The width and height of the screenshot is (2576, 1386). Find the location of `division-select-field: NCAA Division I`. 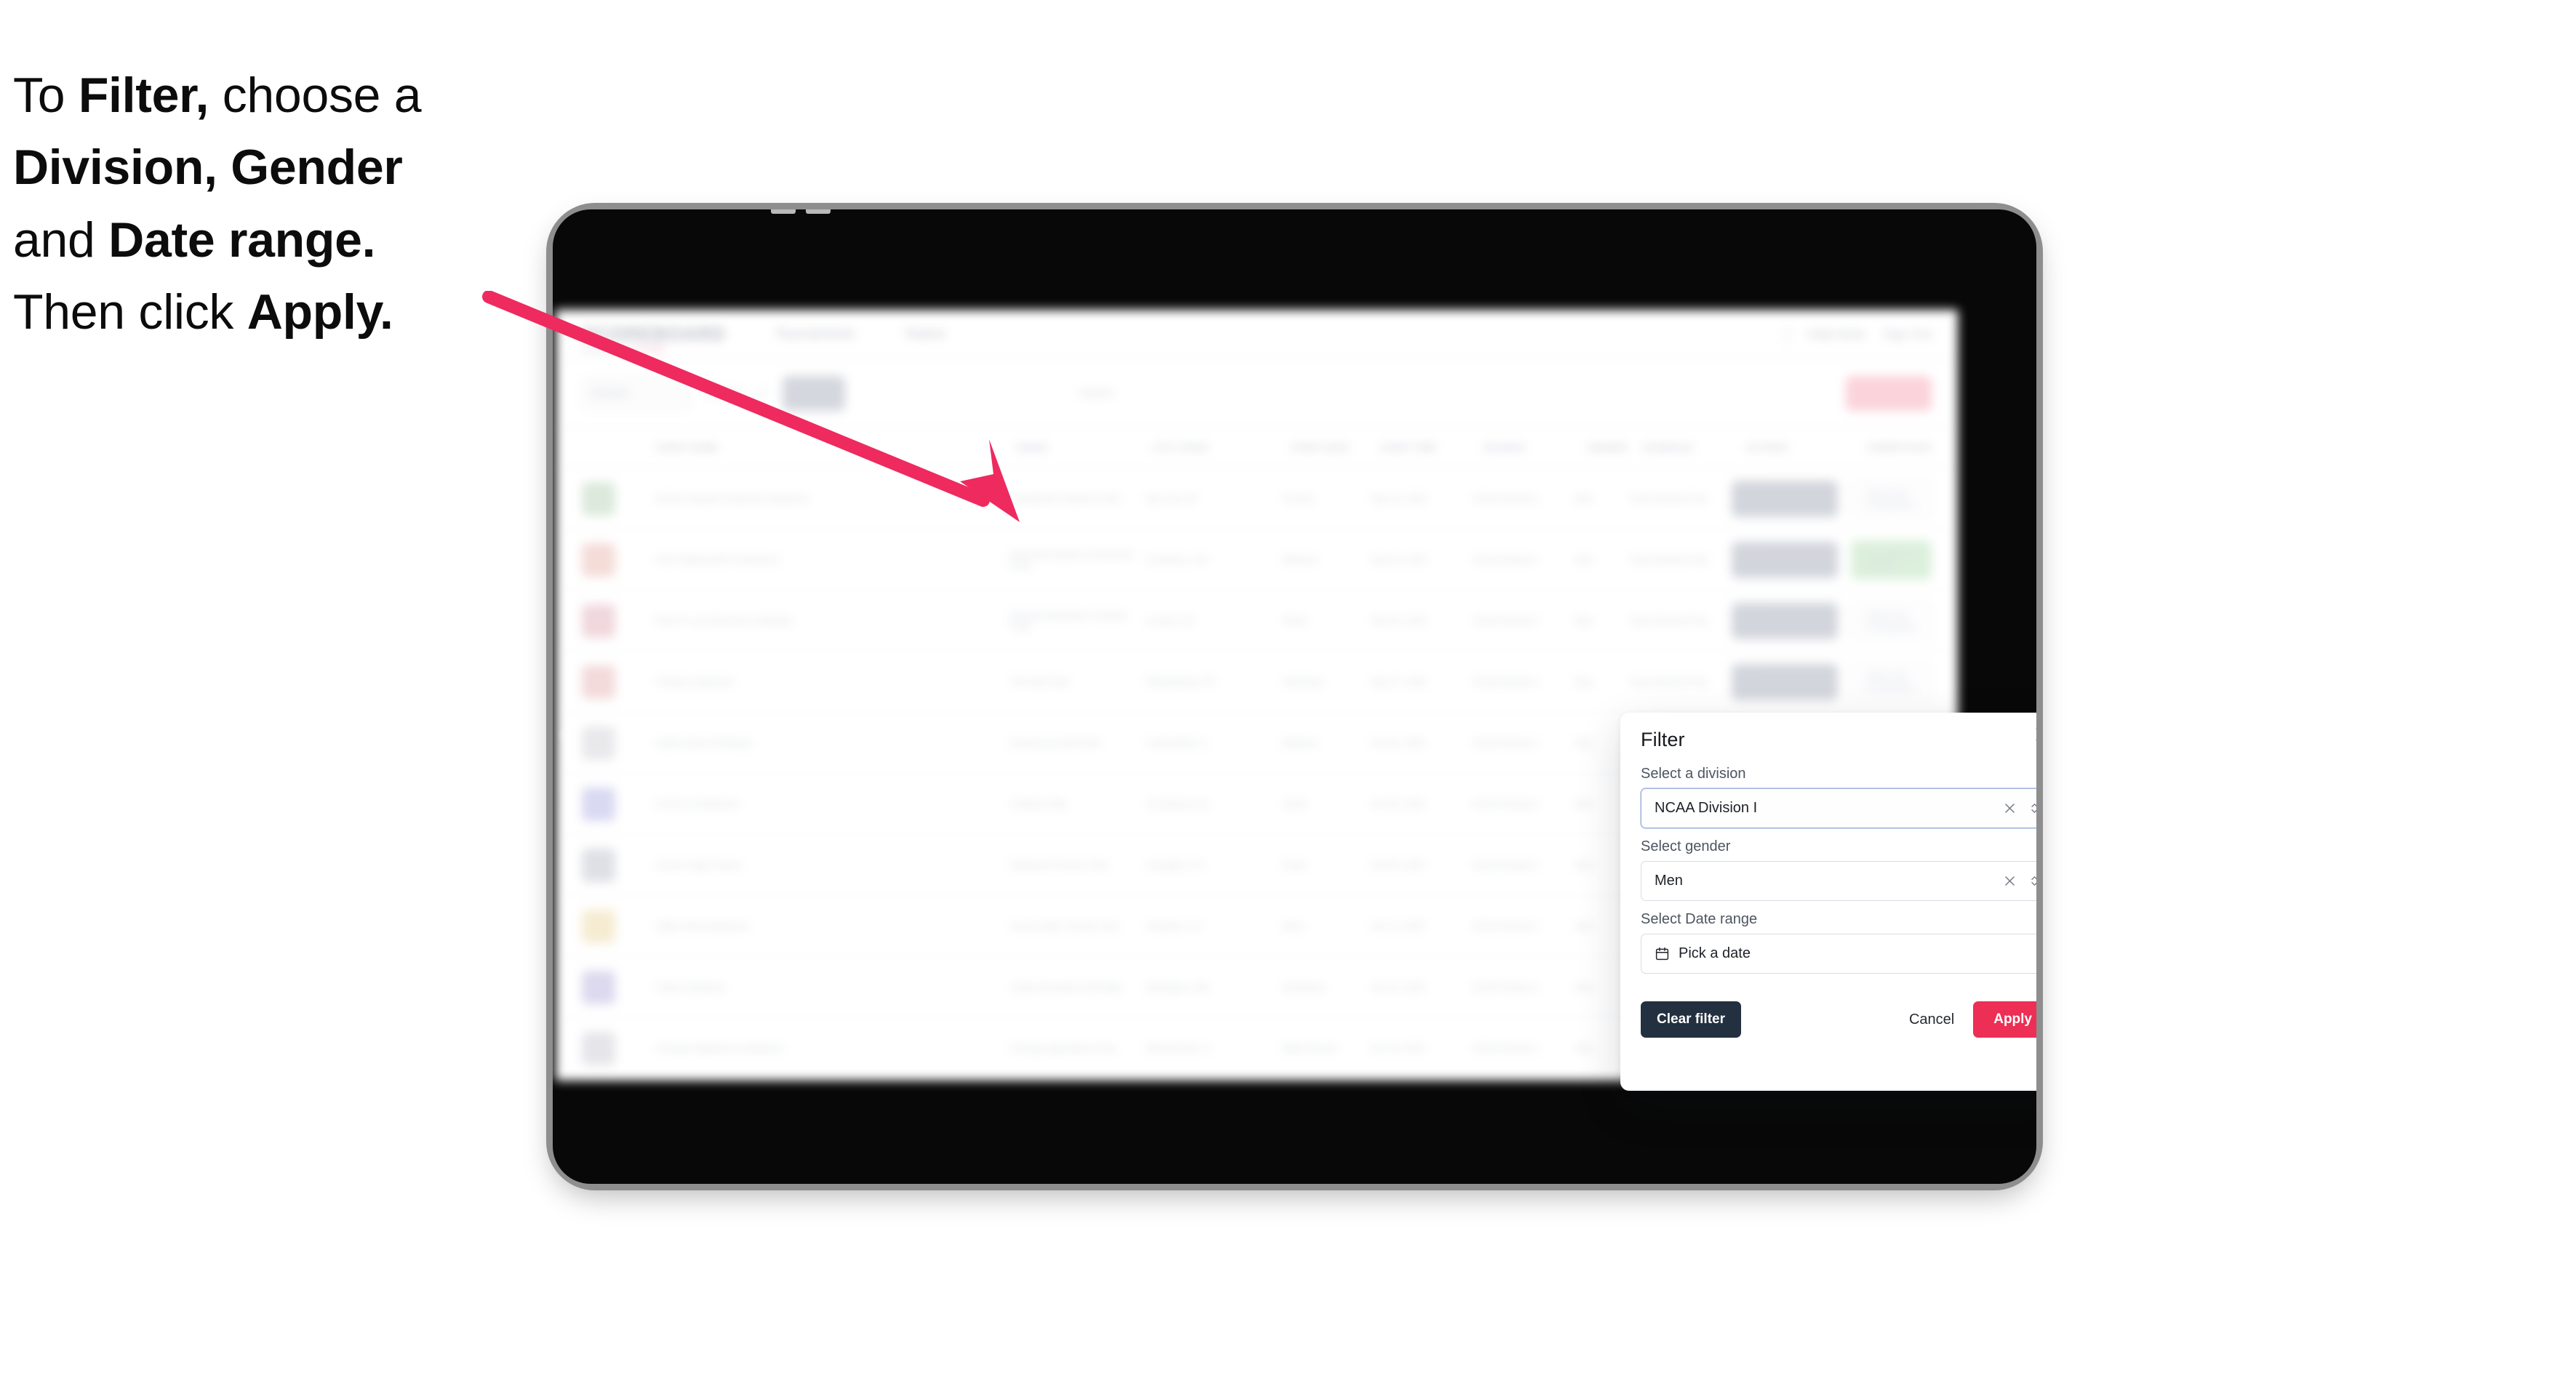

division-select-field: NCAA Division I is located at coordinates (1838, 808).